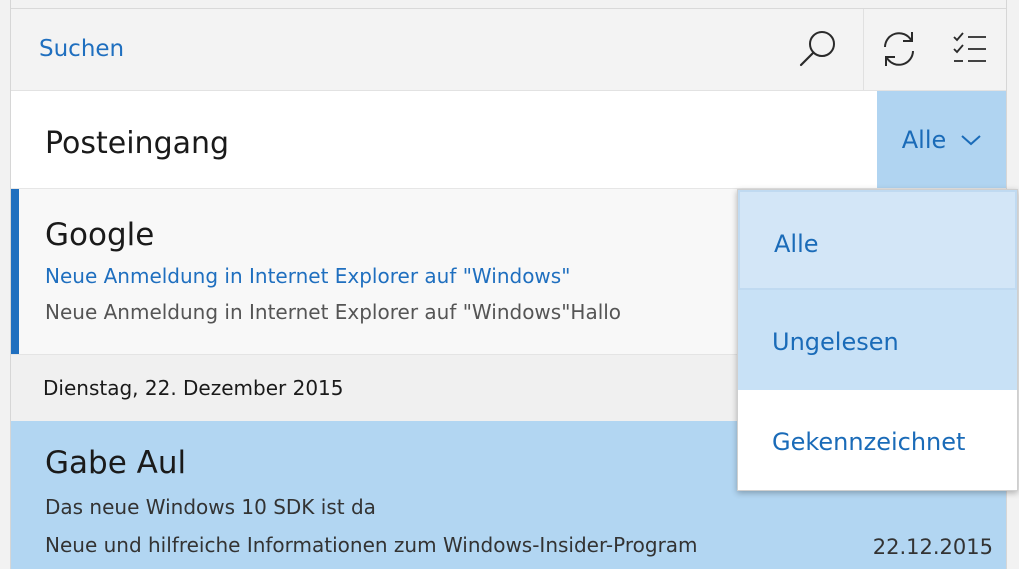 This screenshot has height=569, width=1019. I want to click on unread-indicator, so click(15, 271).